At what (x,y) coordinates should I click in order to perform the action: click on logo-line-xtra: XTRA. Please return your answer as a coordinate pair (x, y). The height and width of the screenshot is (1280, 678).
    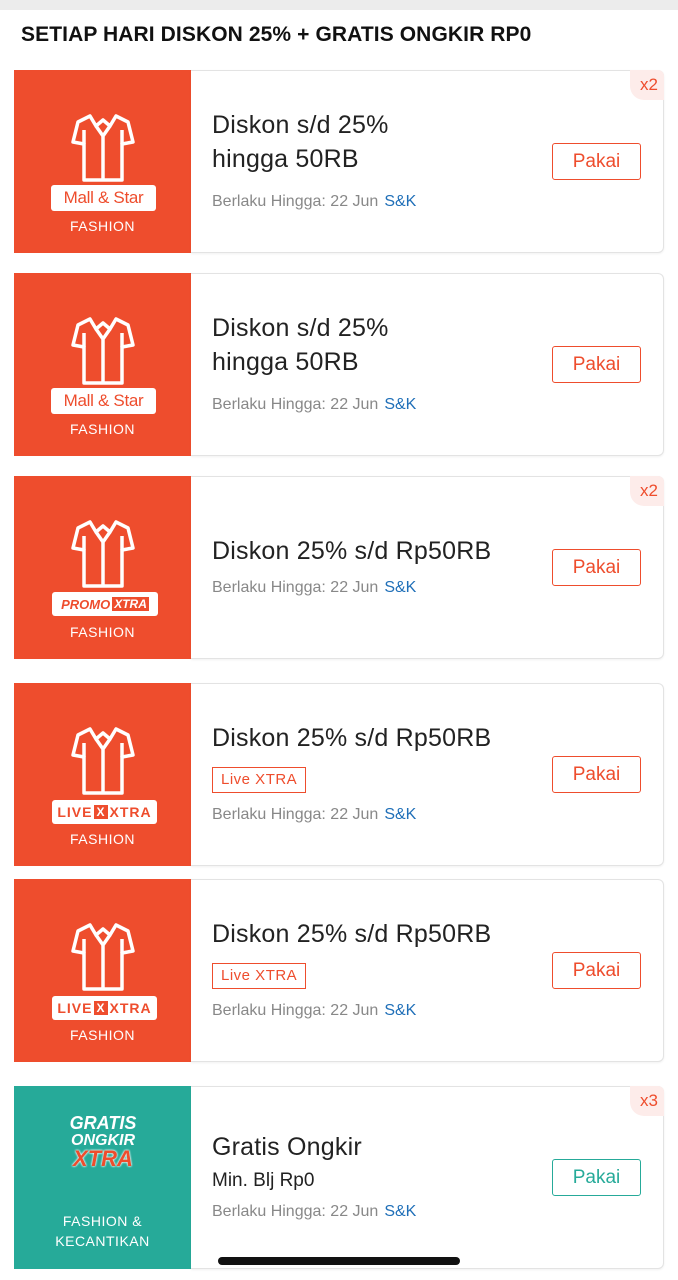
    Looking at the image, I should click on (103, 1158).